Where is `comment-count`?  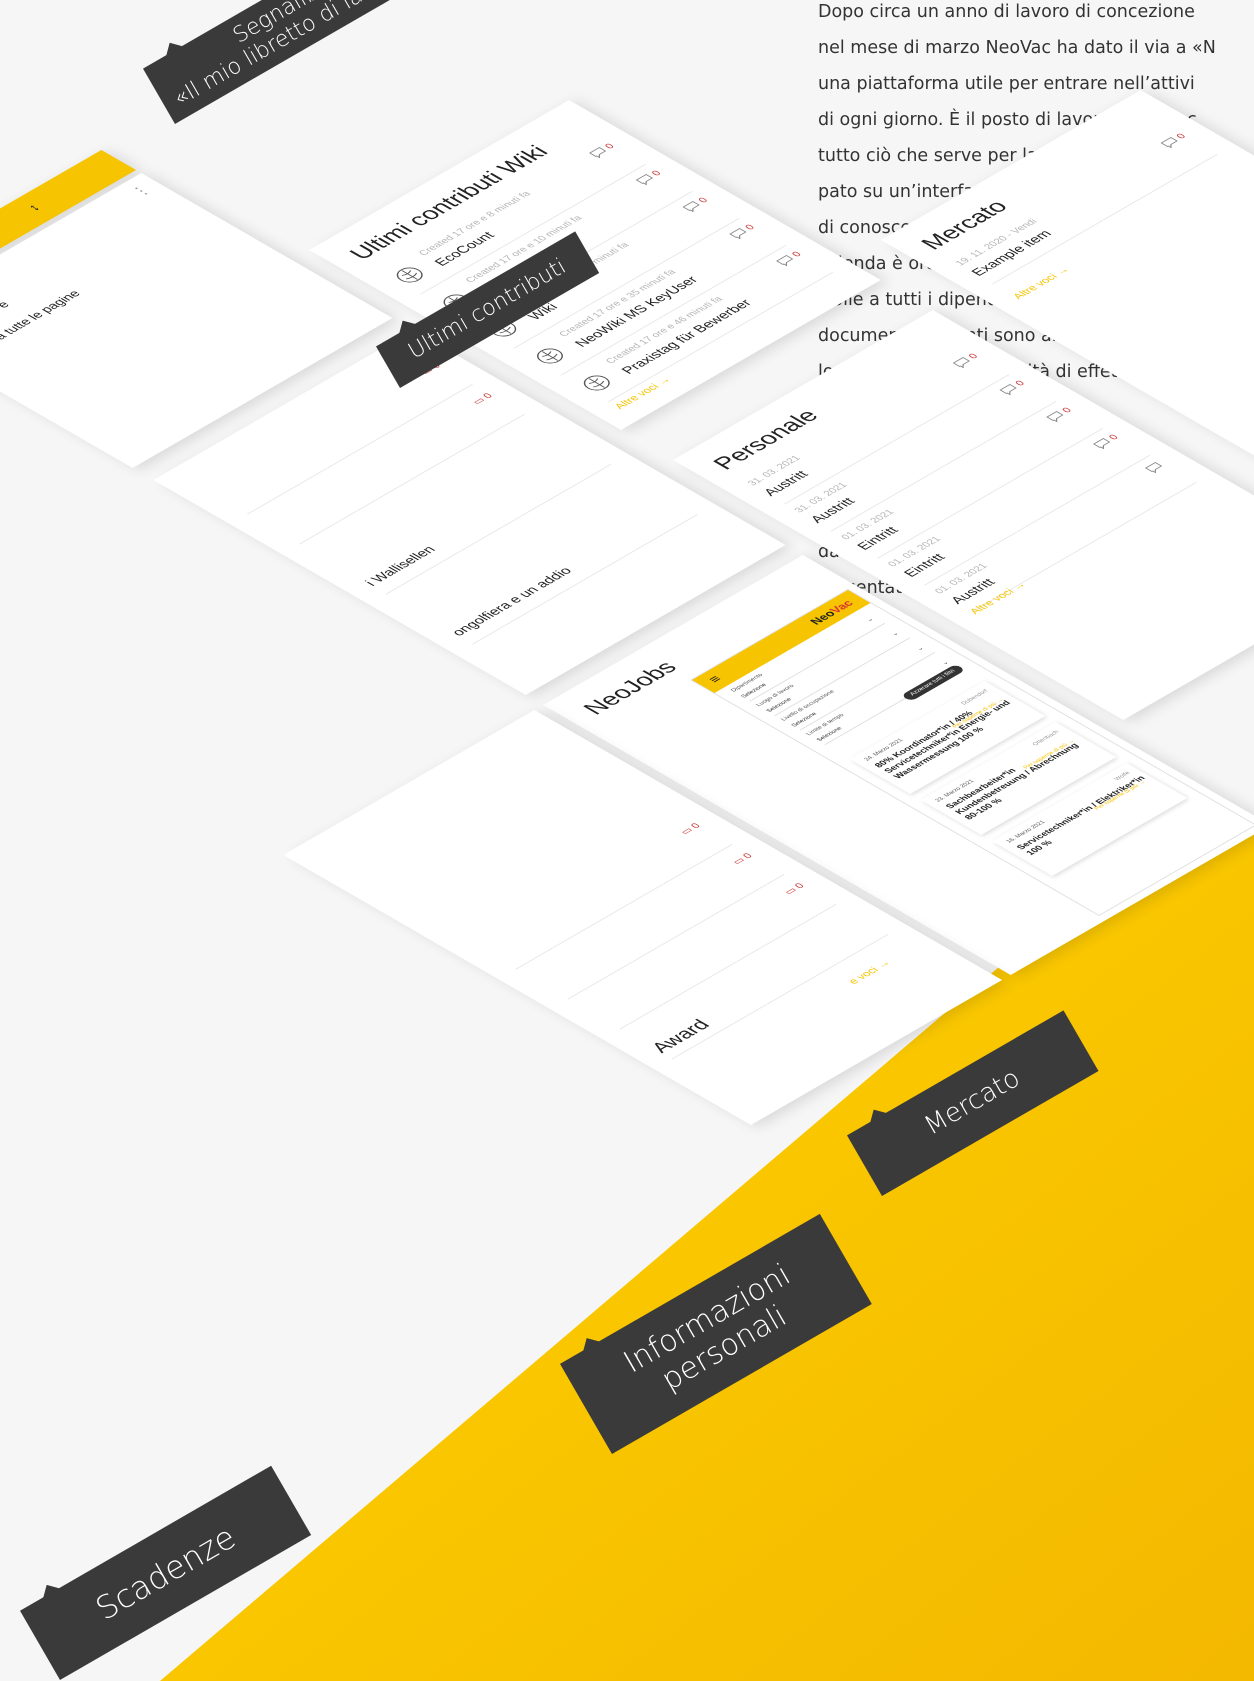
comment-count is located at coordinates (1156, 467).